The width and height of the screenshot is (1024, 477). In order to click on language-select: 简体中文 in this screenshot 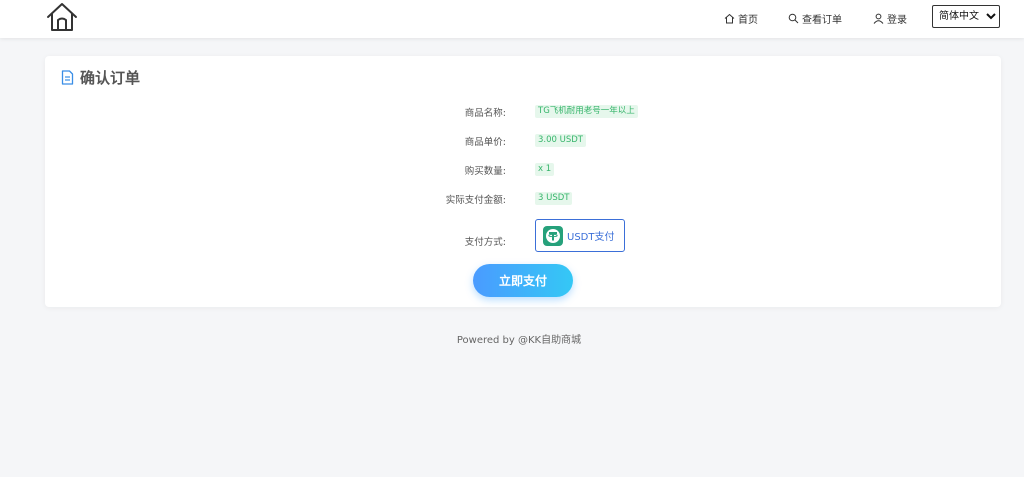, I will do `click(966, 16)`.